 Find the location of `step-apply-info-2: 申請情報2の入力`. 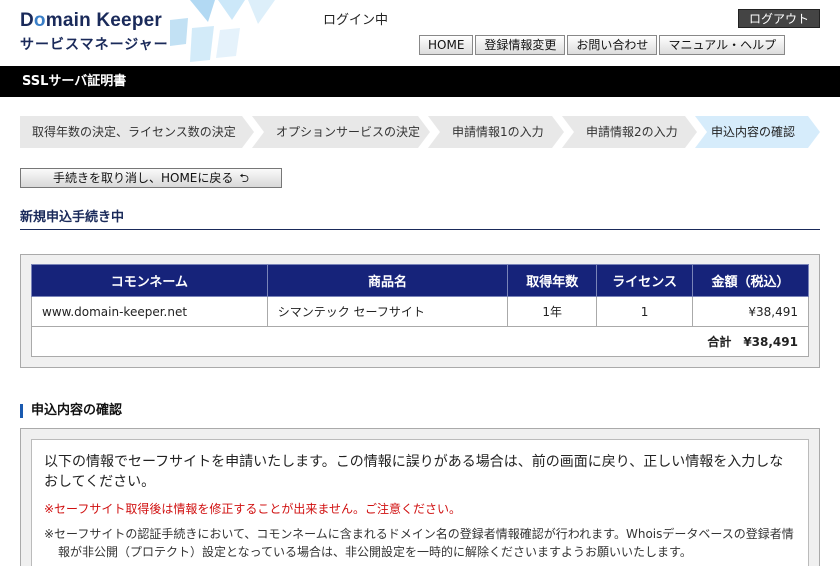

step-apply-info-2: 申請情報2の入力 is located at coordinates (629, 132).